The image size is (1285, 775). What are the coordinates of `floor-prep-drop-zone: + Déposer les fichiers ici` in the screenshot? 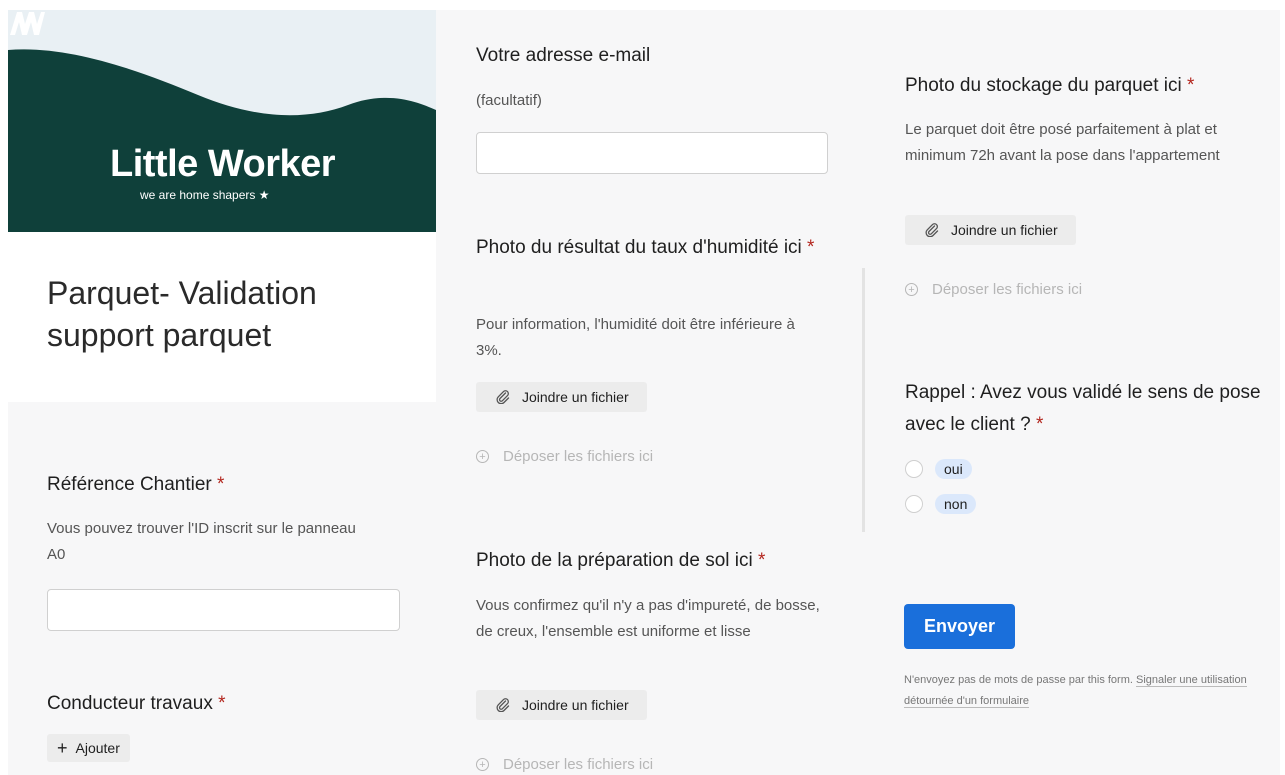 It's located at (564, 764).